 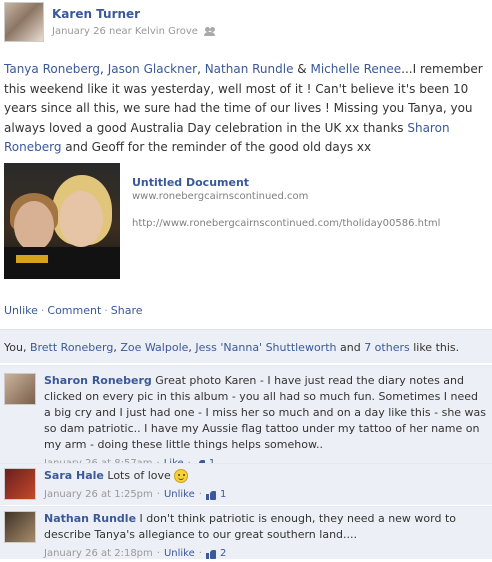 What do you see at coordinates (209, 31) in the screenshot?
I see `friends-icon` at bounding box center [209, 31].